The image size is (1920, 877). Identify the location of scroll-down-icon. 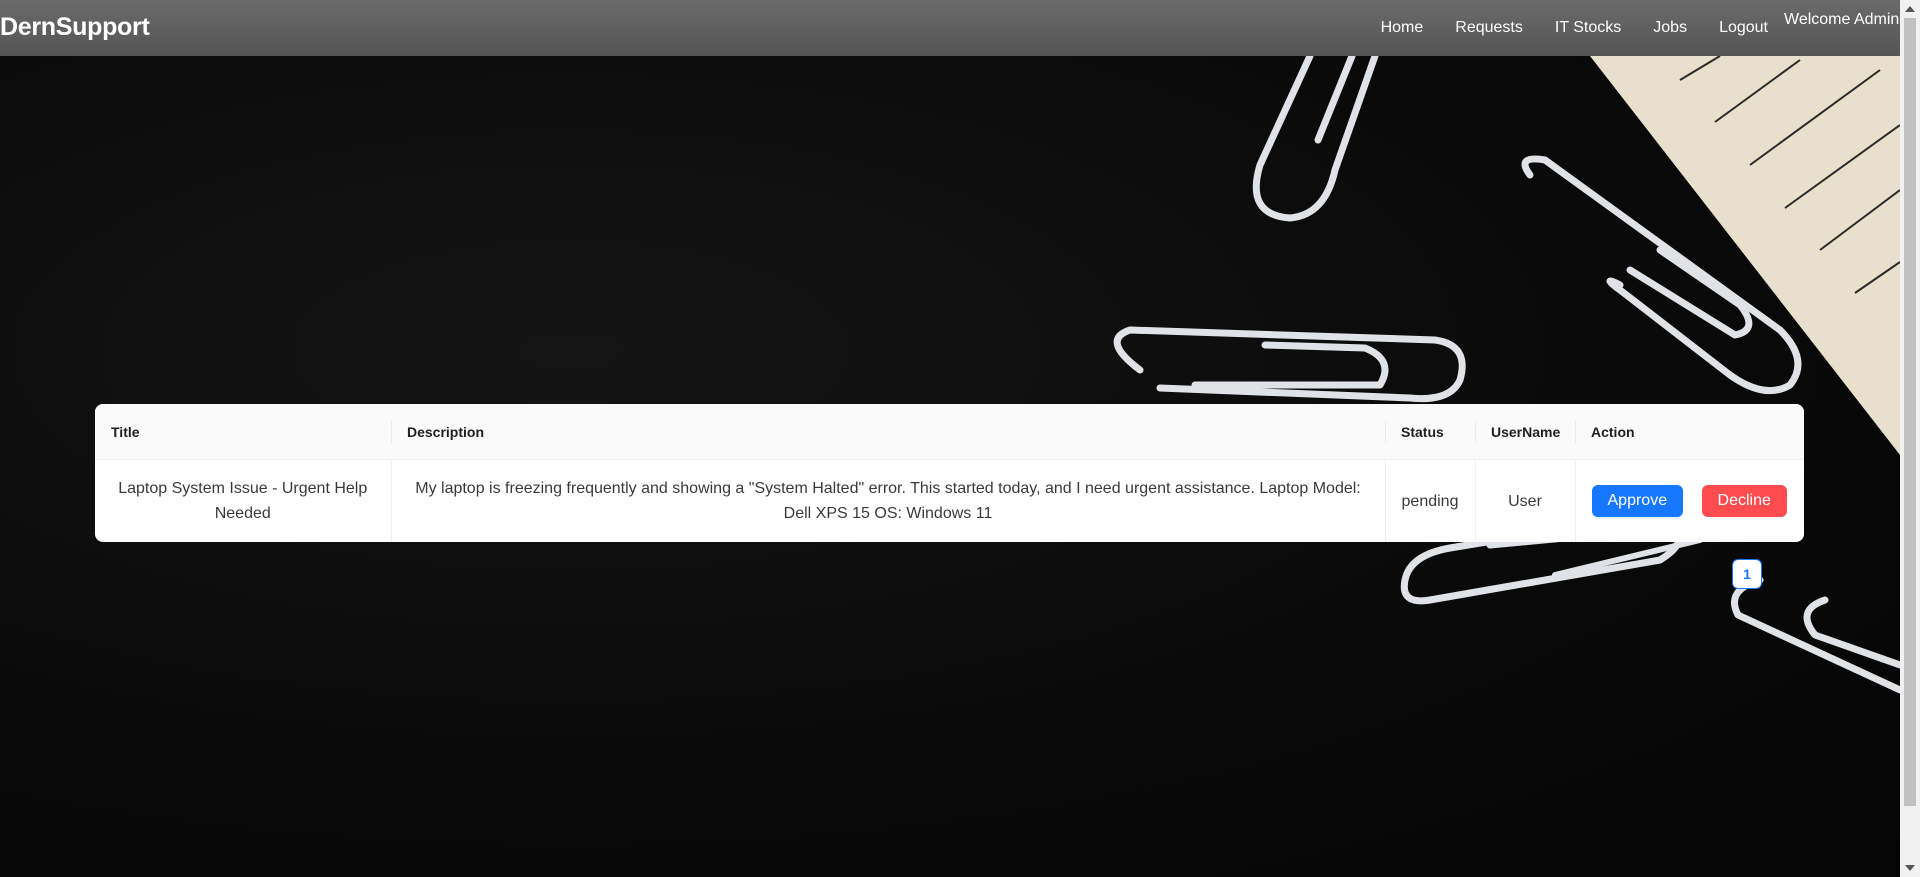
(1910, 868).